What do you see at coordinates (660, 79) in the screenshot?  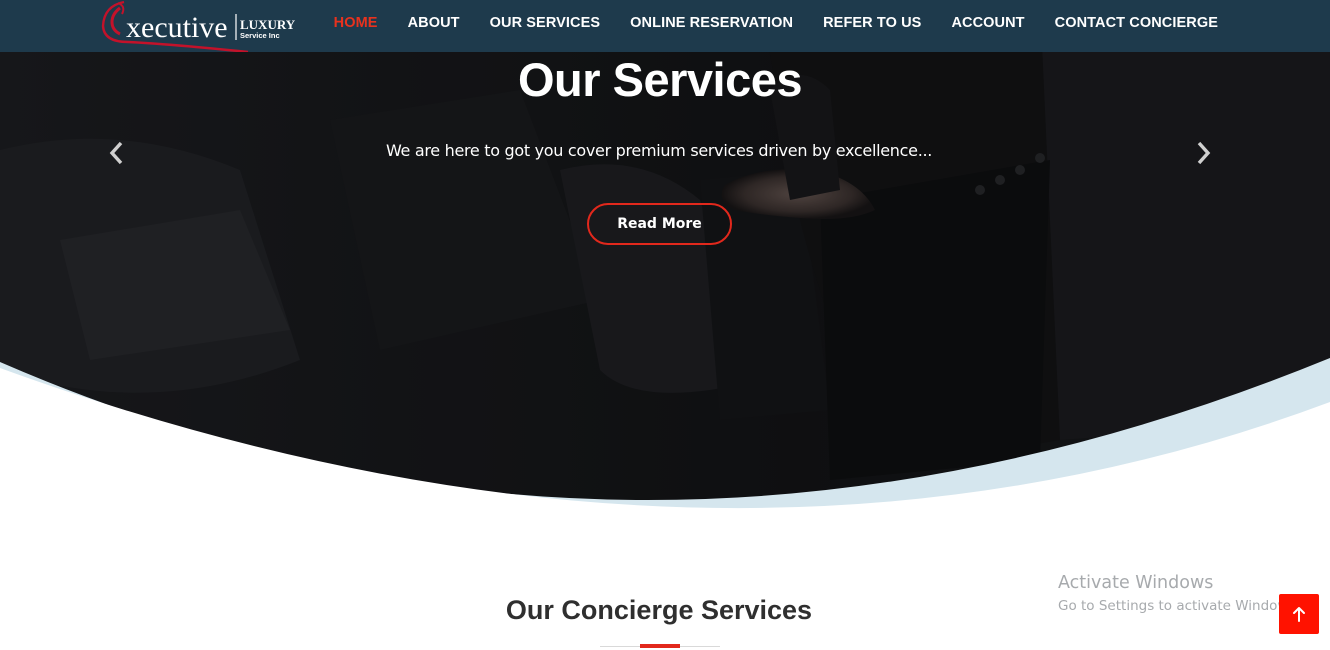 I see `hero-title: Our Services` at bounding box center [660, 79].